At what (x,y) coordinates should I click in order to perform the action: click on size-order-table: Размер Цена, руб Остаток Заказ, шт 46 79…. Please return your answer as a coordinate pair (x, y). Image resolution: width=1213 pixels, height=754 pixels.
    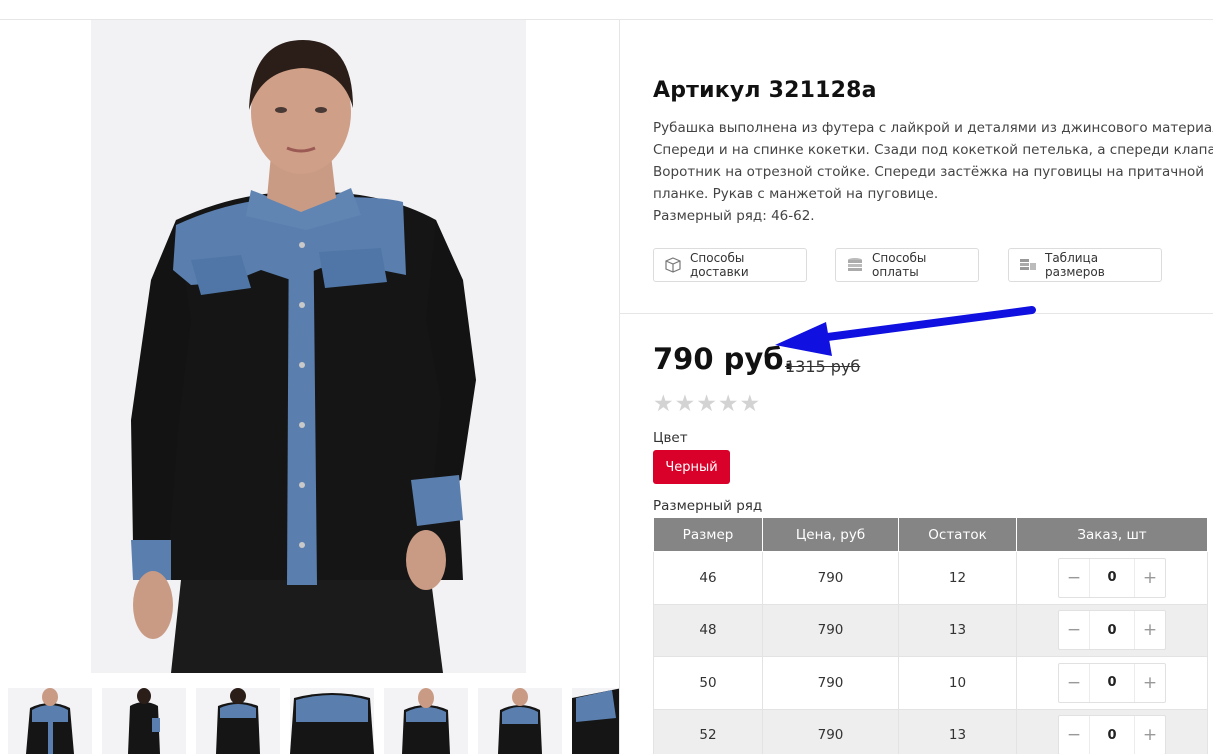
    Looking at the image, I should click on (930, 635).